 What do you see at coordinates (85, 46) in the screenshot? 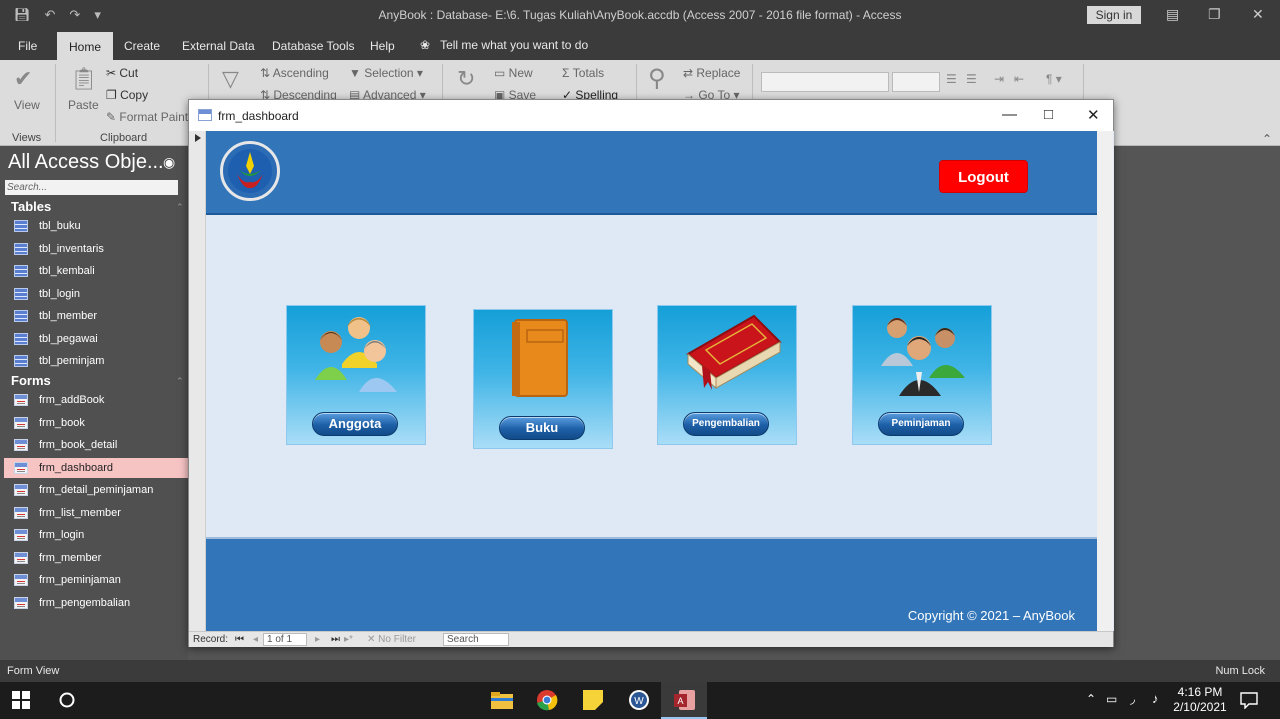
I see `tab-home: Home` at bounding box center [85, 46].